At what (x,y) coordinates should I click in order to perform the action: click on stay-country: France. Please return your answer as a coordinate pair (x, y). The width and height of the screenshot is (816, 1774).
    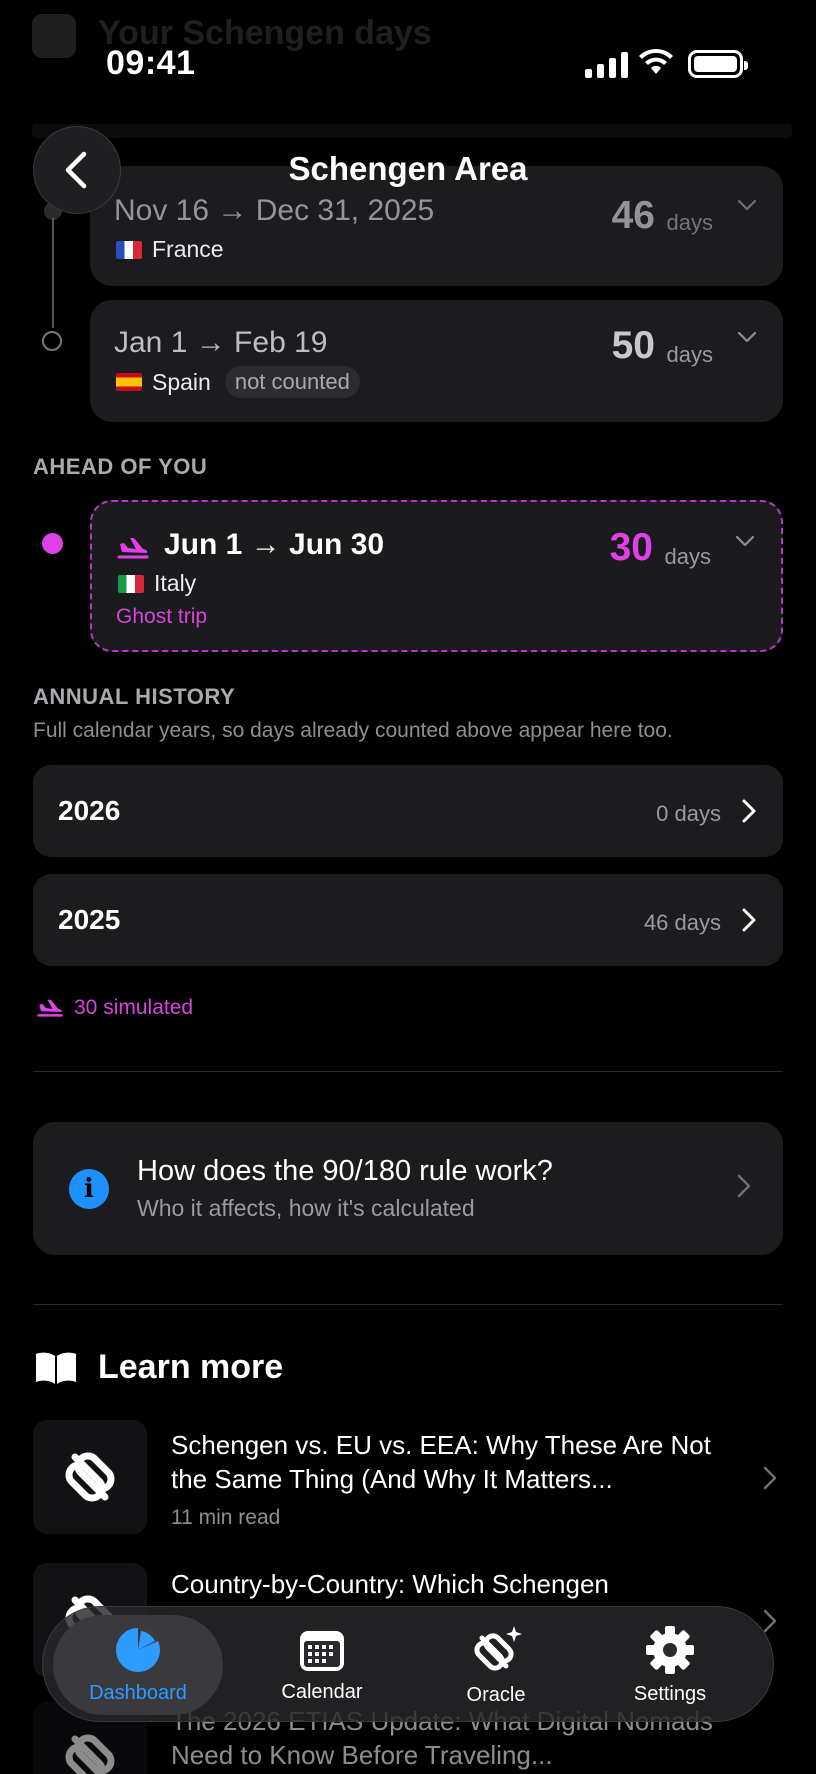
    Looking at the image, I should click on (170, 249).